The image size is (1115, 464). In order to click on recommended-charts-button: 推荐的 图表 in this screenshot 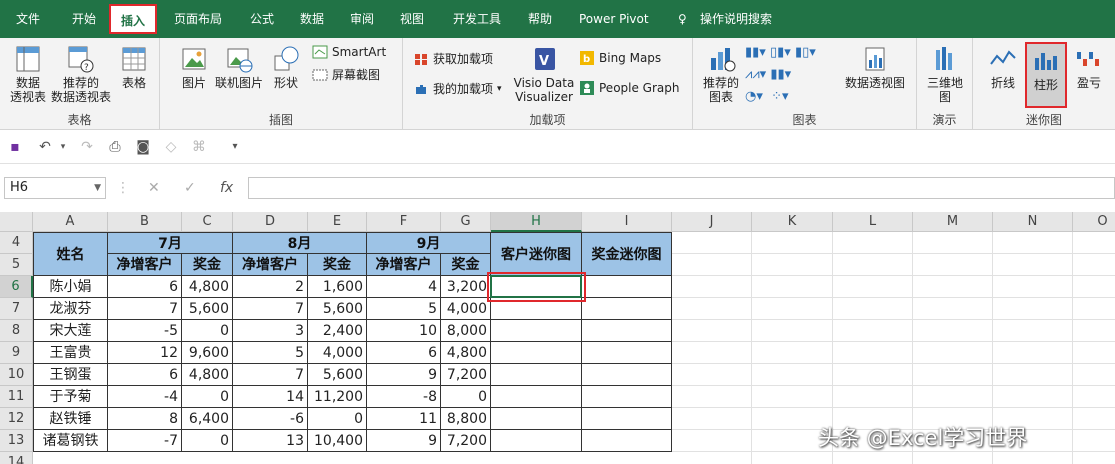, I will do `click(721, 74)`.